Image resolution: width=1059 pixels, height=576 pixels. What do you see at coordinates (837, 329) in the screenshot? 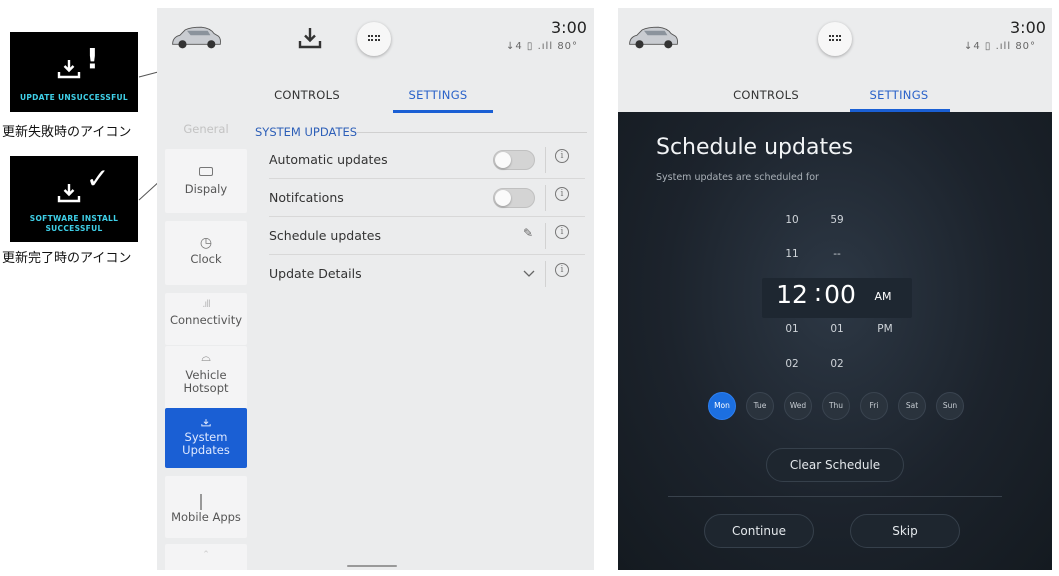
I see `minute-option: 01` at bounding box center [837, 329].